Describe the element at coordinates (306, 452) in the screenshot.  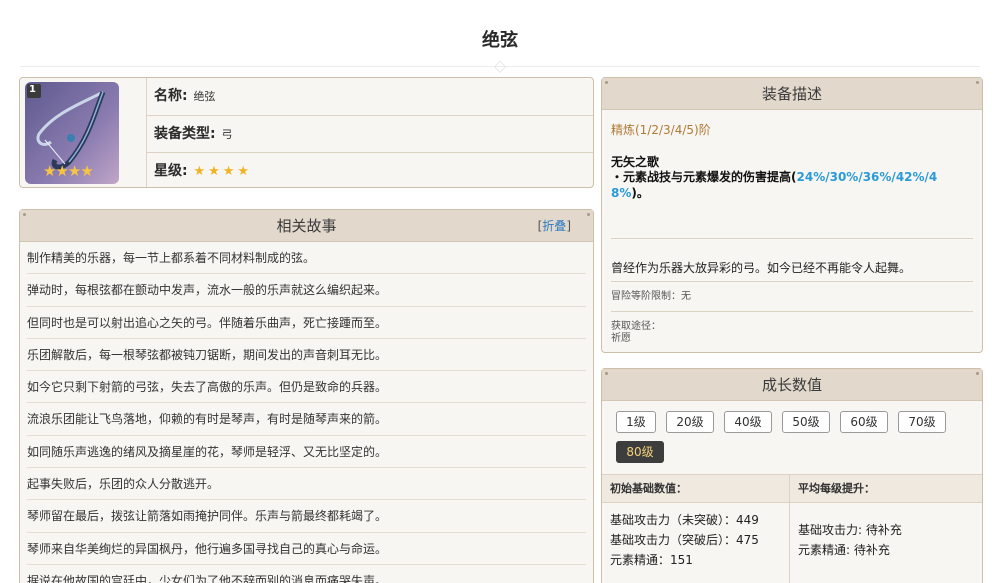
I see `story-line: 如同随乐声逃逸的绪风及摘星崖的花，琴师是轻浮、又无比坚定的。` at that location.